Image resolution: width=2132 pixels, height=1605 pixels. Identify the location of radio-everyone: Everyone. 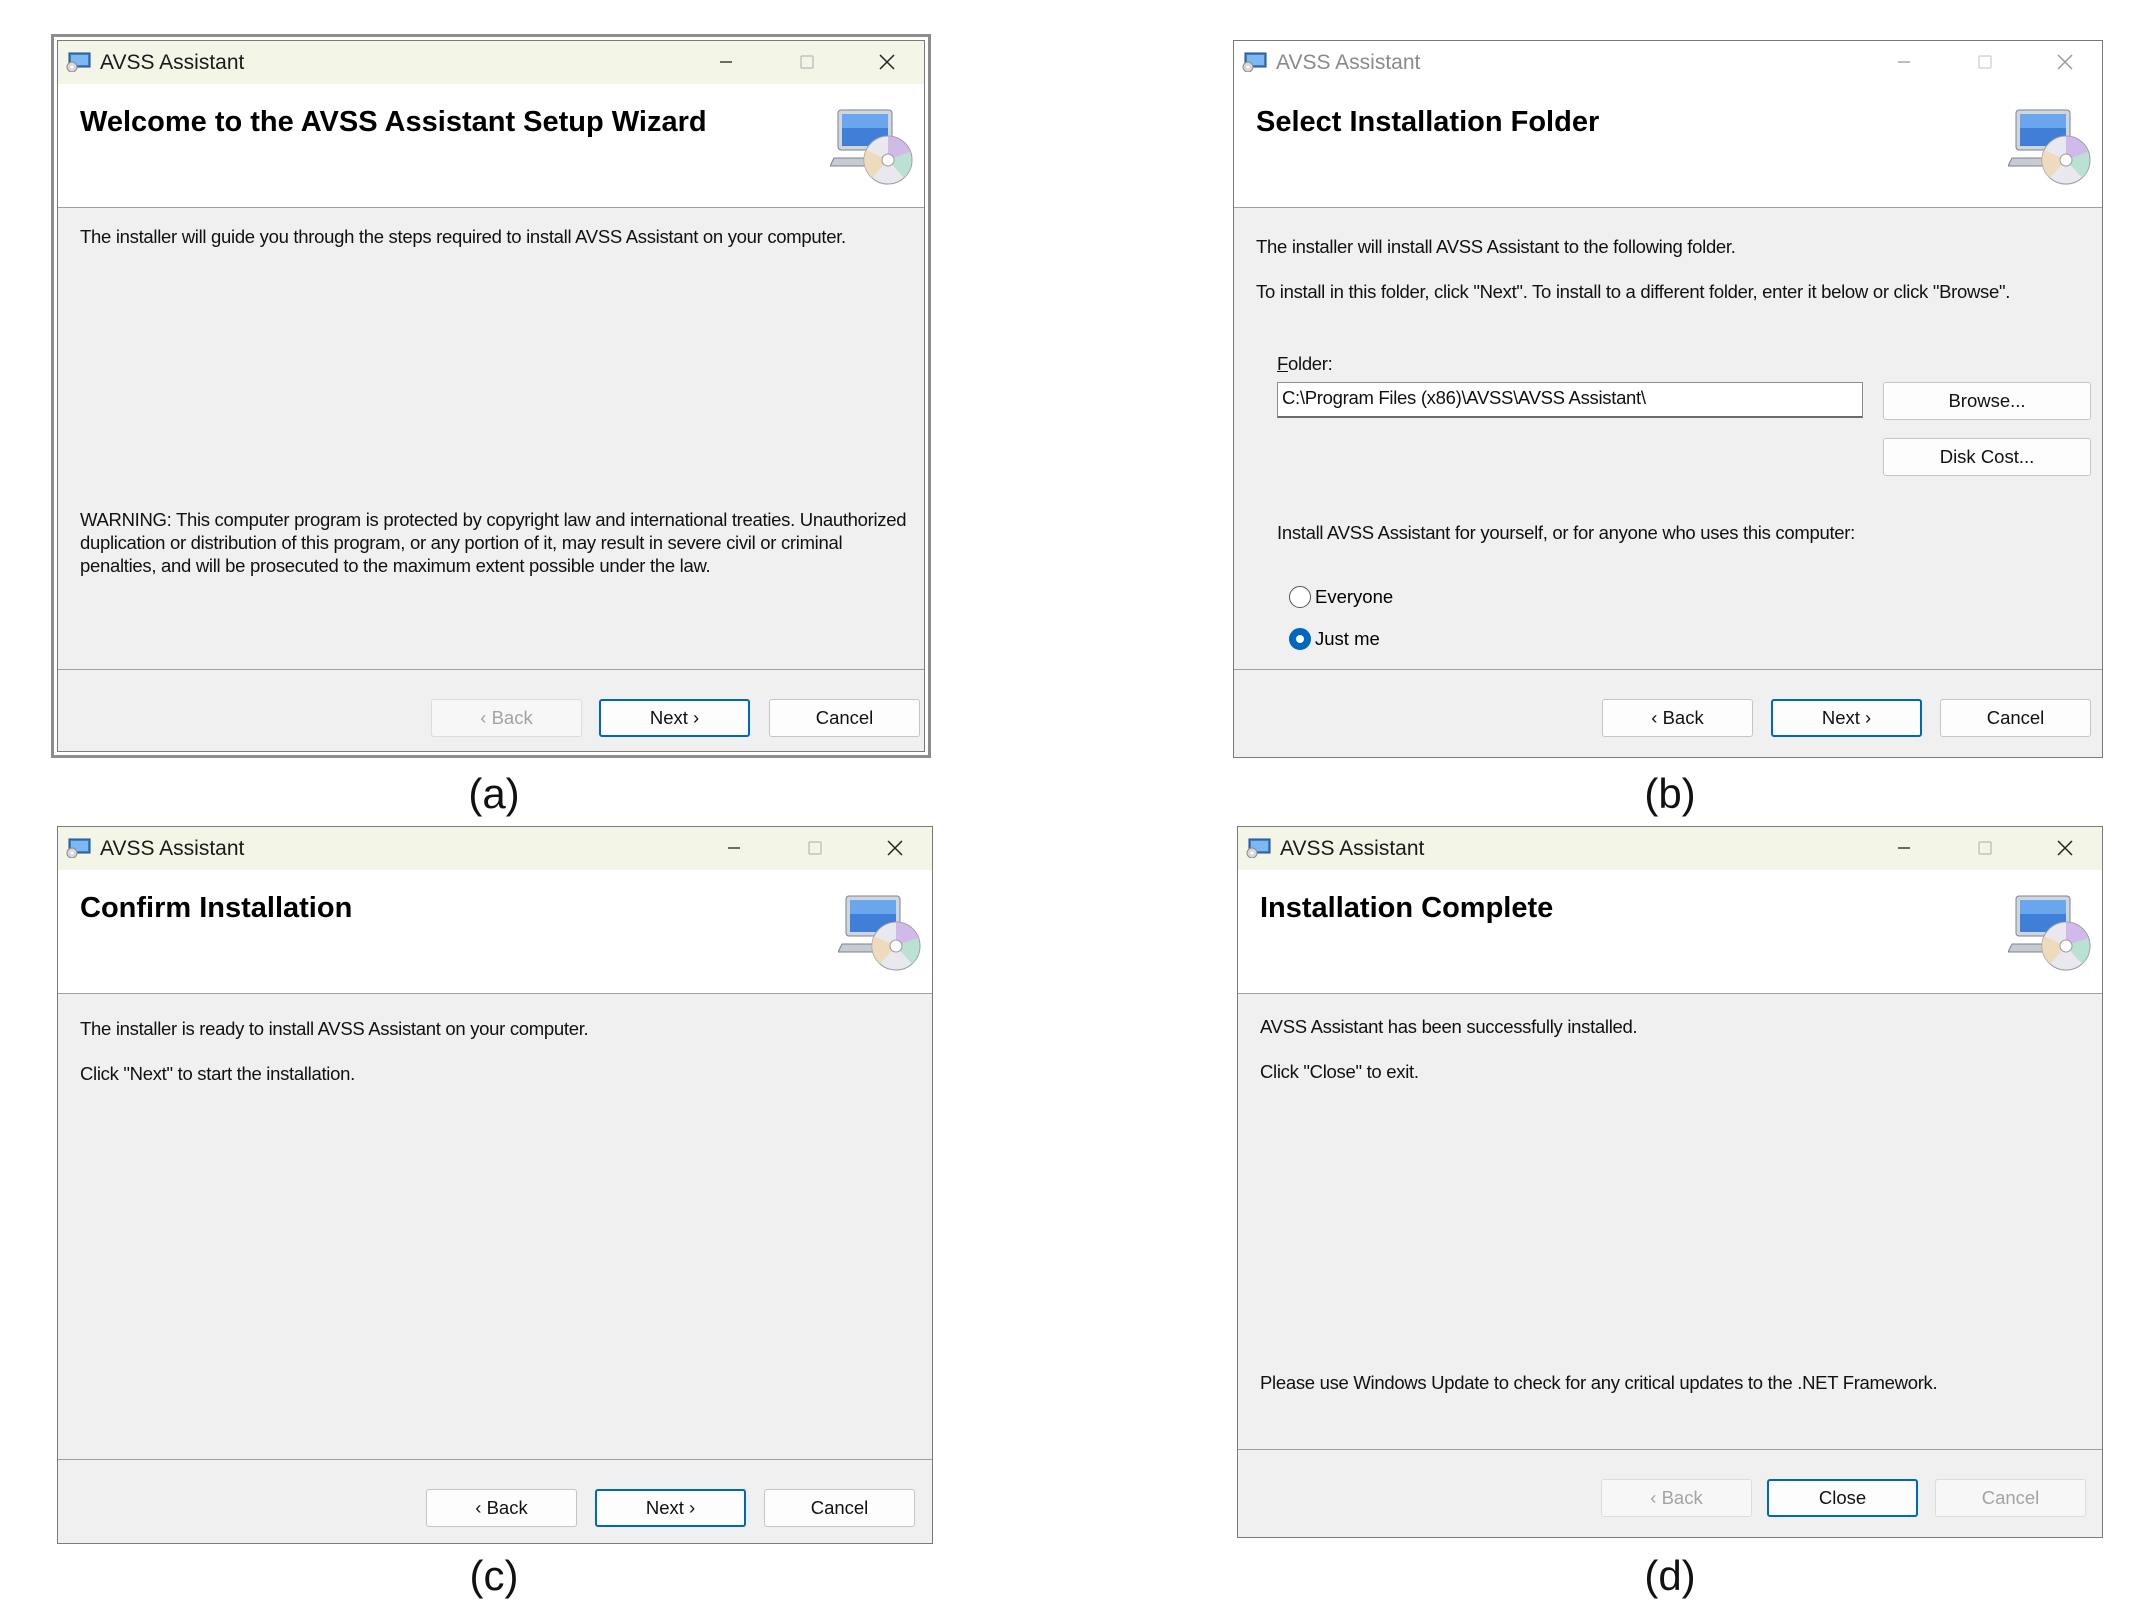
(1341, 597).